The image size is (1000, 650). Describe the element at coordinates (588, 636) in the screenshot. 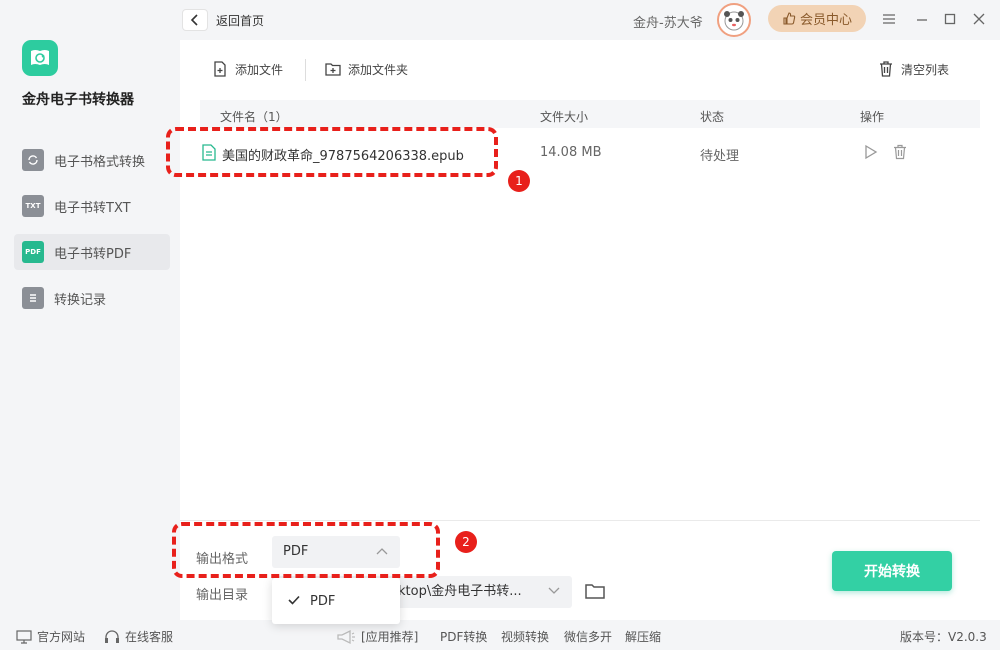

I see `footer-link-wechat: 微信多开` at that location.